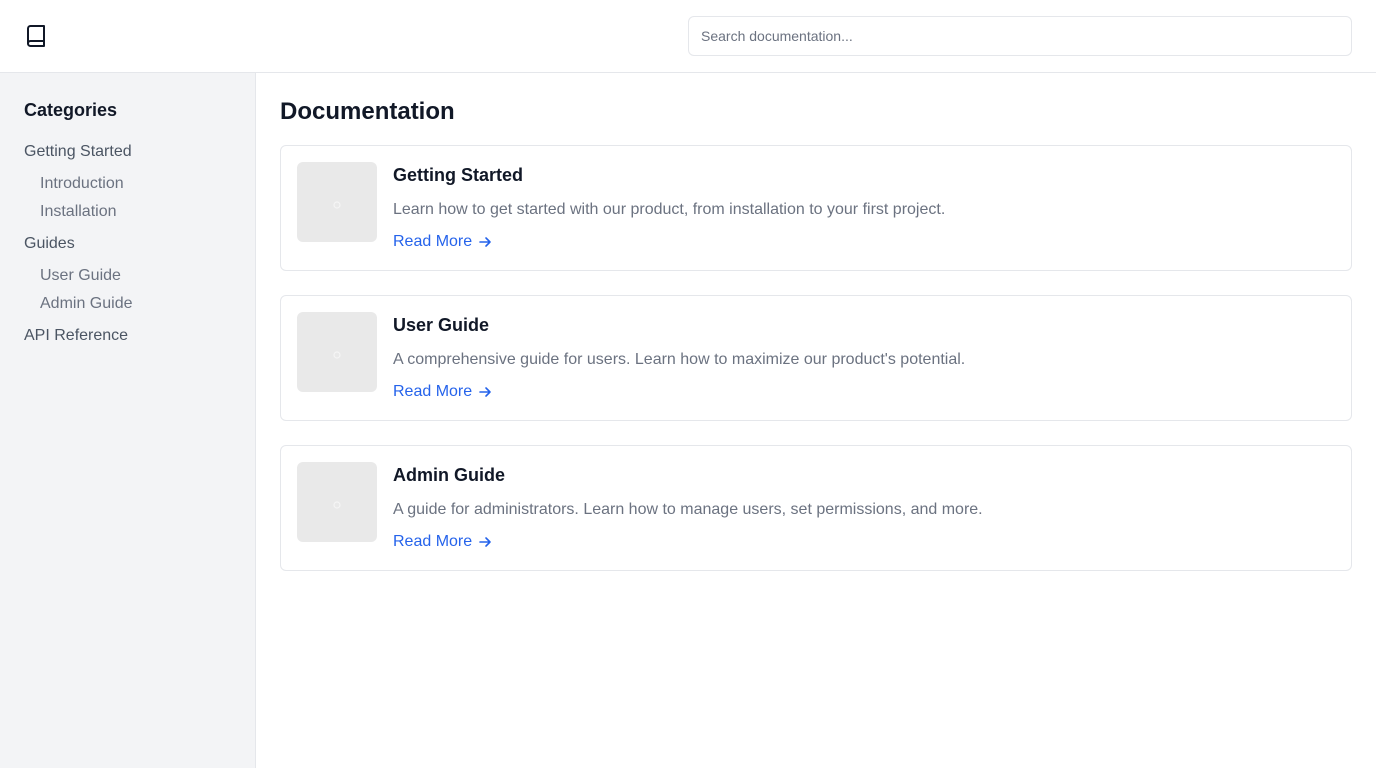  Describe the element at coordinates (441, 325) in the screenshot. I see `card-title: User Guide` at that location.